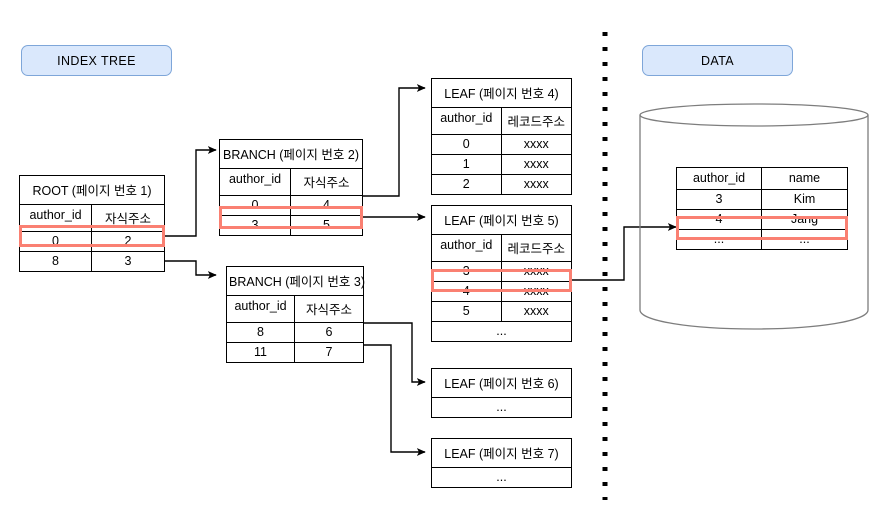 The image size is (892, 525). Describe the element at coordinates (804, 178) in the screenshot. I see `data-table-col-name: name` at that location.